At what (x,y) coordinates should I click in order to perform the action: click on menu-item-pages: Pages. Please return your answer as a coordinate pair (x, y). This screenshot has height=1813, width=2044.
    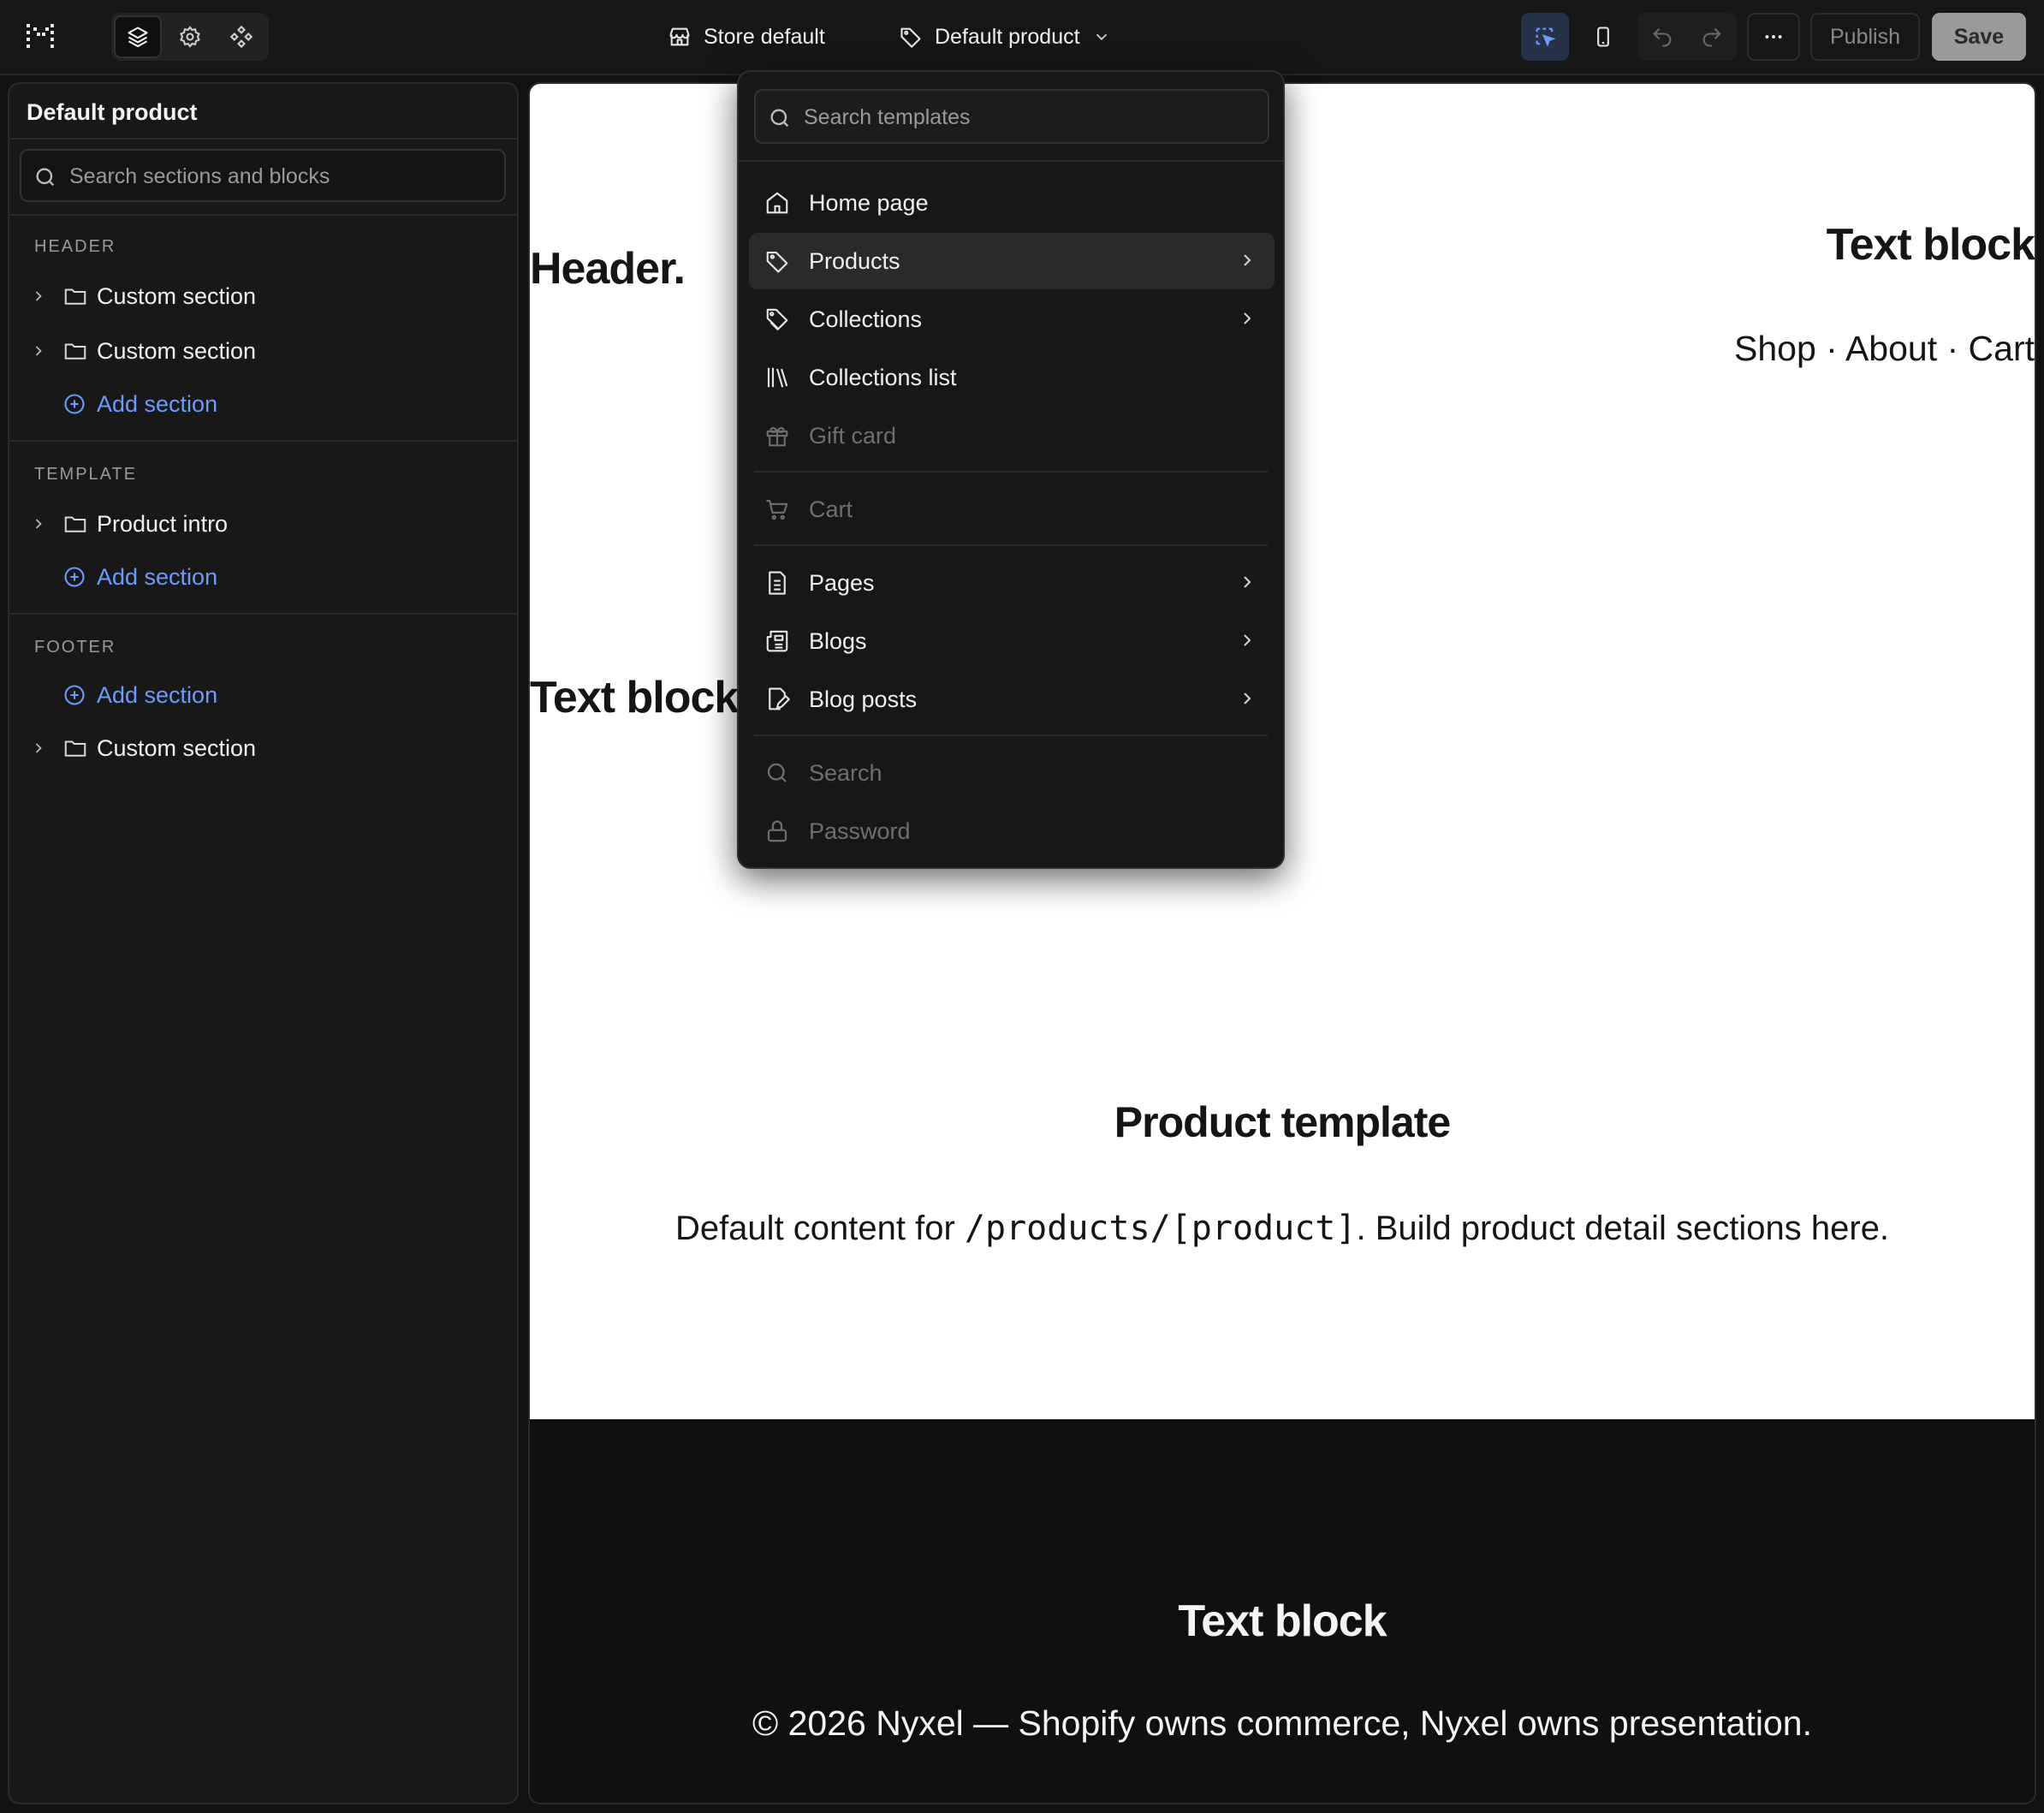
    Looking at the image, I should click on (1012, 583).